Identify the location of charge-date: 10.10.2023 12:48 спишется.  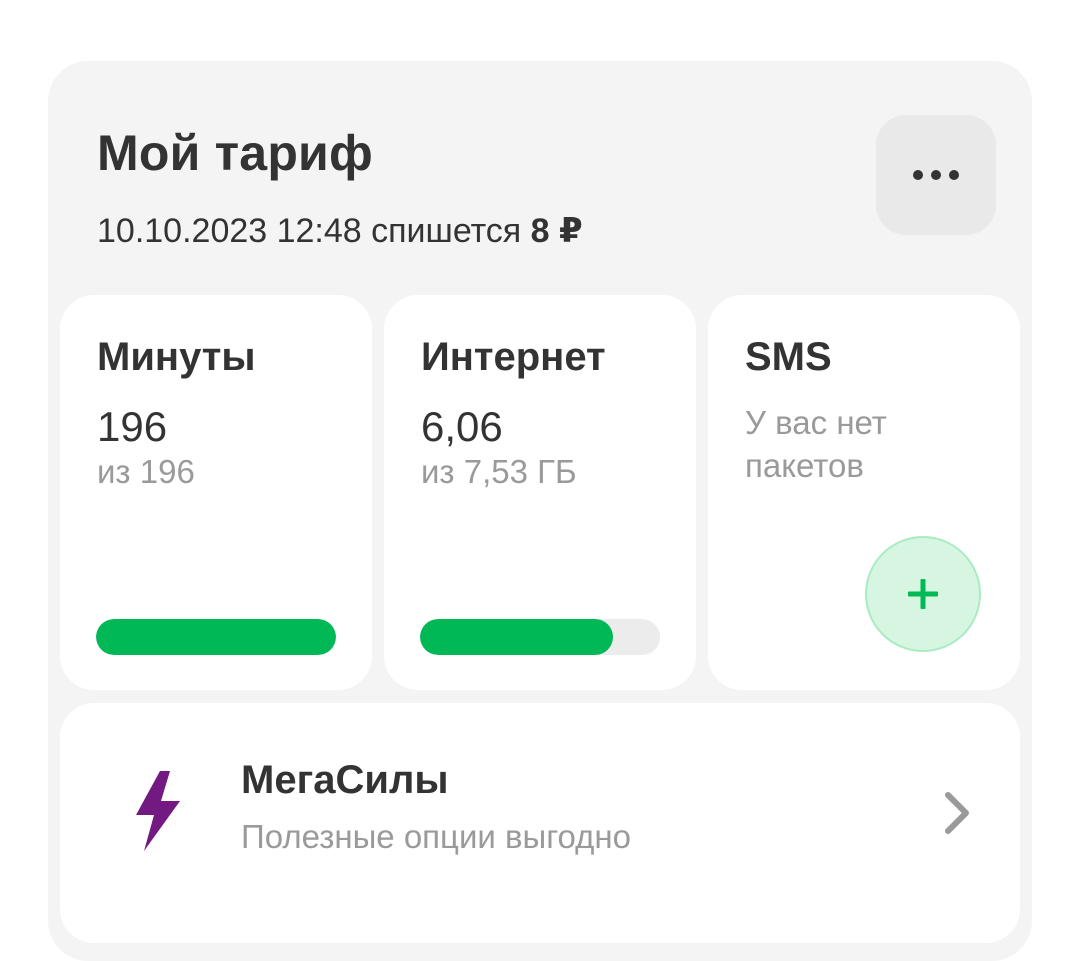
(309, 231).